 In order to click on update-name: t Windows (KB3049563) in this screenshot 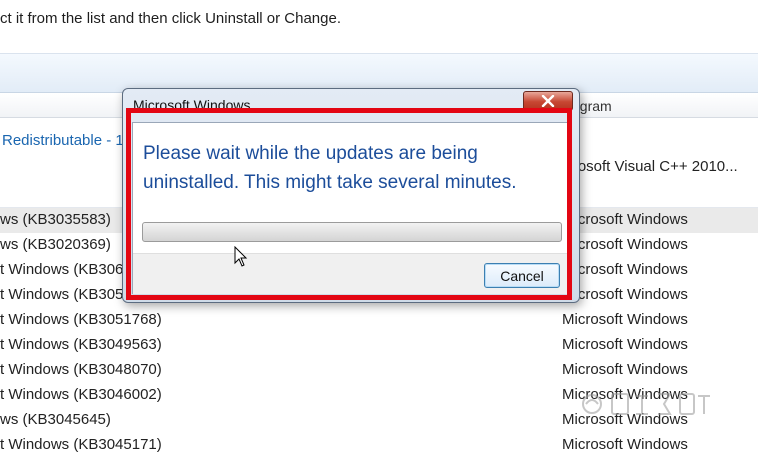, I will do `click(81, 344)`.